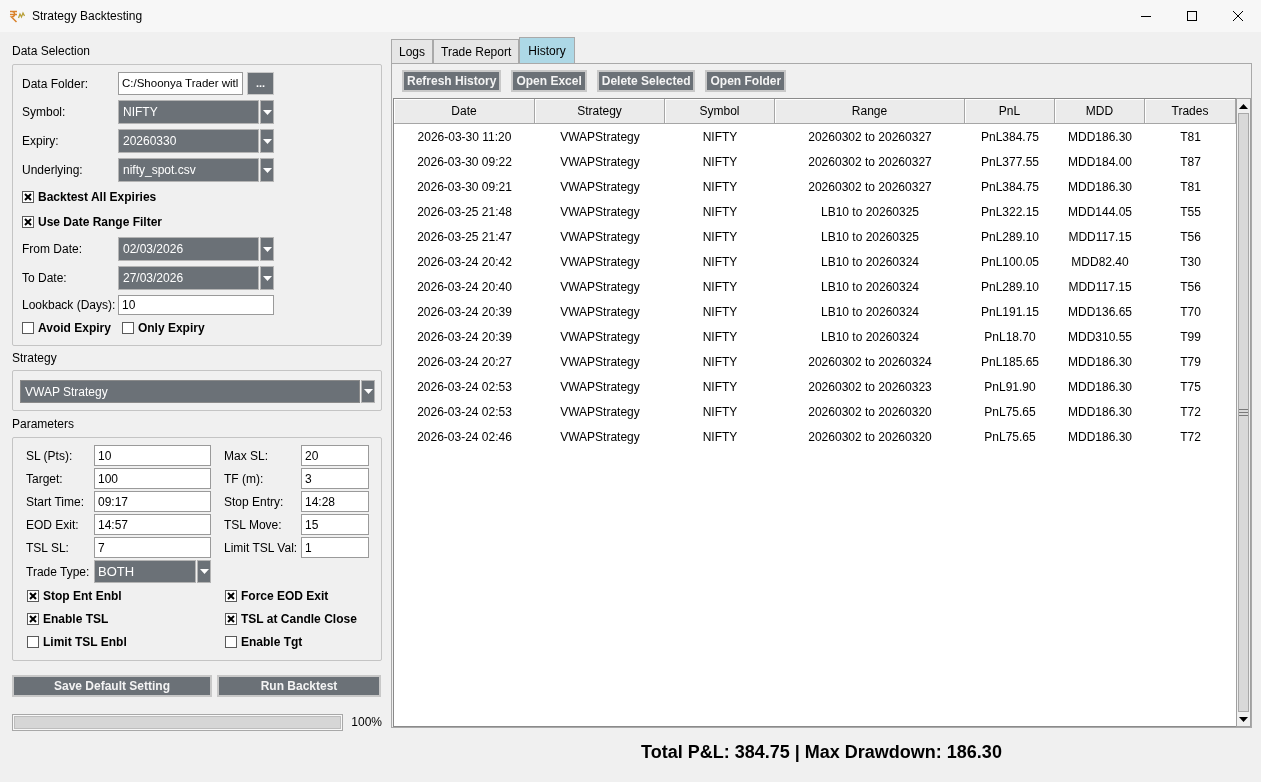 Image resolution: width=1261 pixels, height=782 pixels. What do you see at coordinates (1010, 362) in the screenshot?
I see `table-cell-text: PnL185.65` at bounding box center [1010, 362].